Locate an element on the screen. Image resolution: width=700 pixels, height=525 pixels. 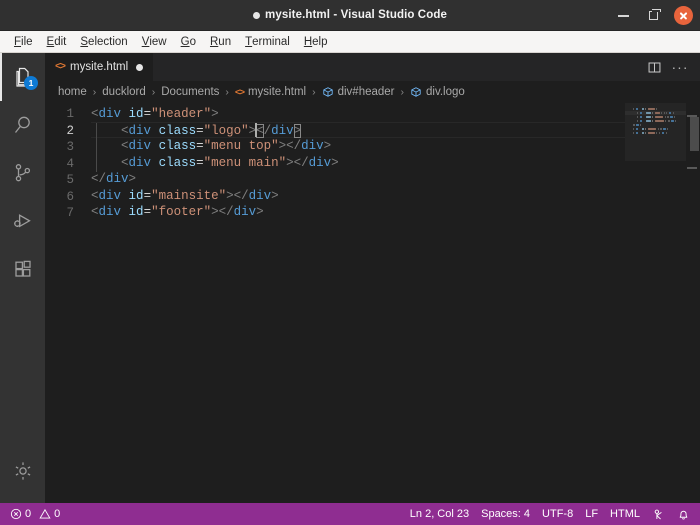
menu-help: Help is located at coordinates (316, 42).